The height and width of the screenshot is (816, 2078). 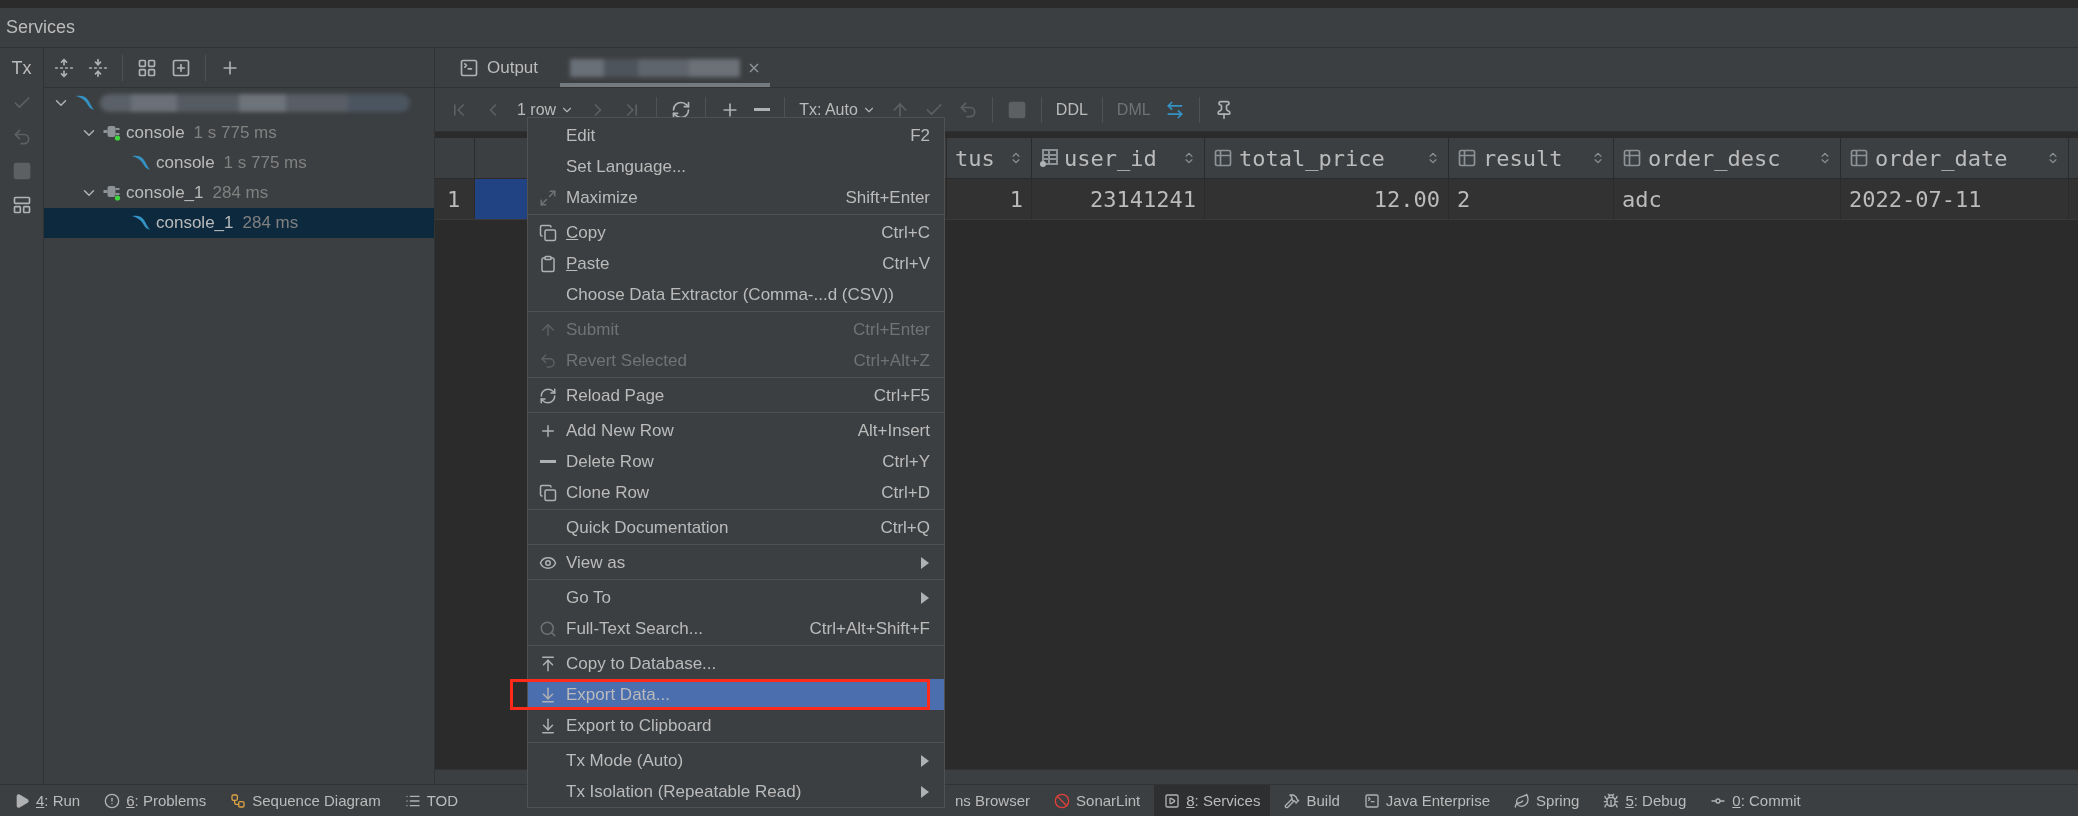 I want to click on tool-window-tab: 8: Services, so click(x=1212, y=800).